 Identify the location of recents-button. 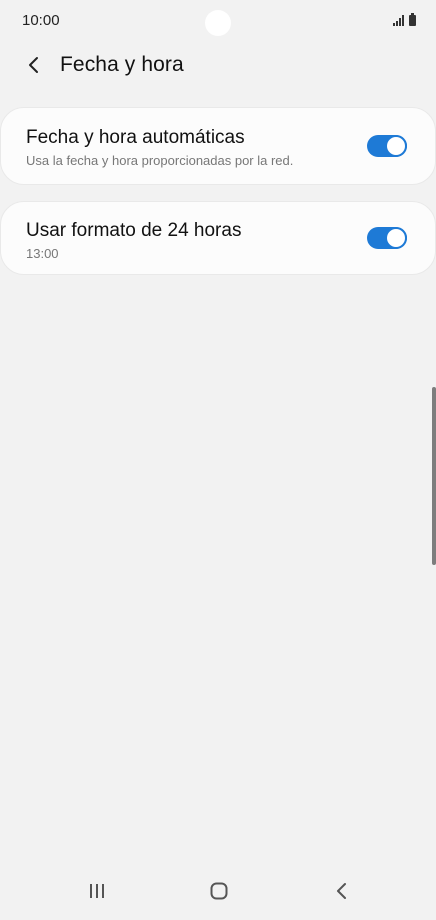
(97, 891).